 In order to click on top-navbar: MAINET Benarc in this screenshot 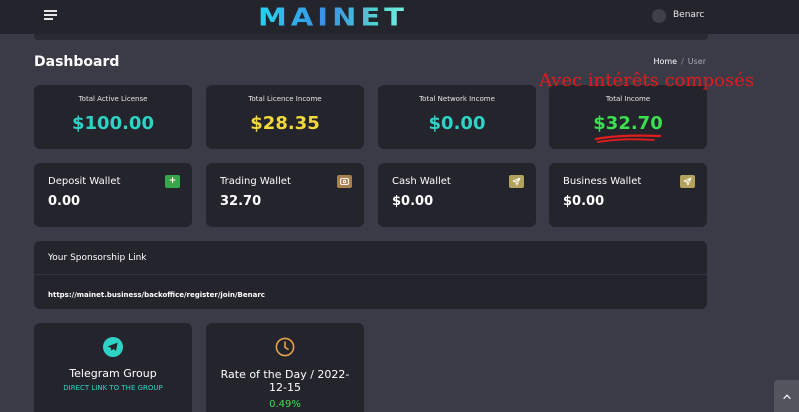, I will do `click(399, 17)`.